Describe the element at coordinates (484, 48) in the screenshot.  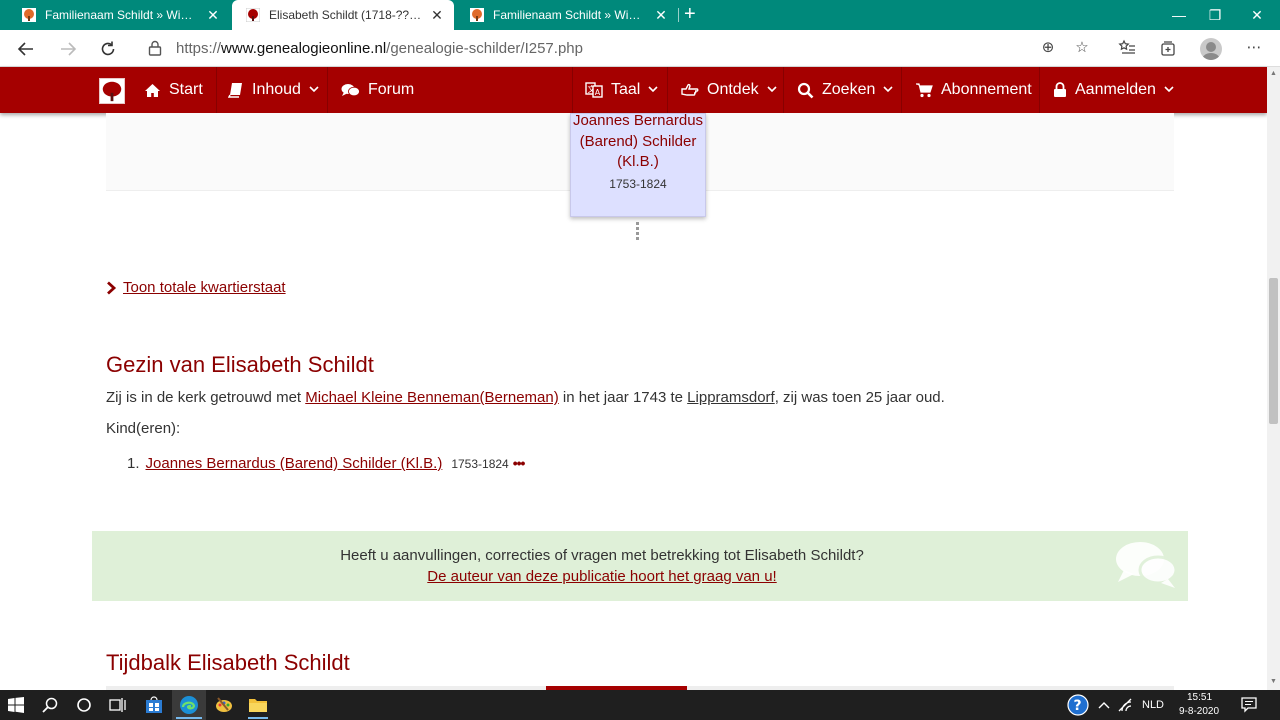
I see `url-path: /genealogie-schilder/I257.php` at that location.